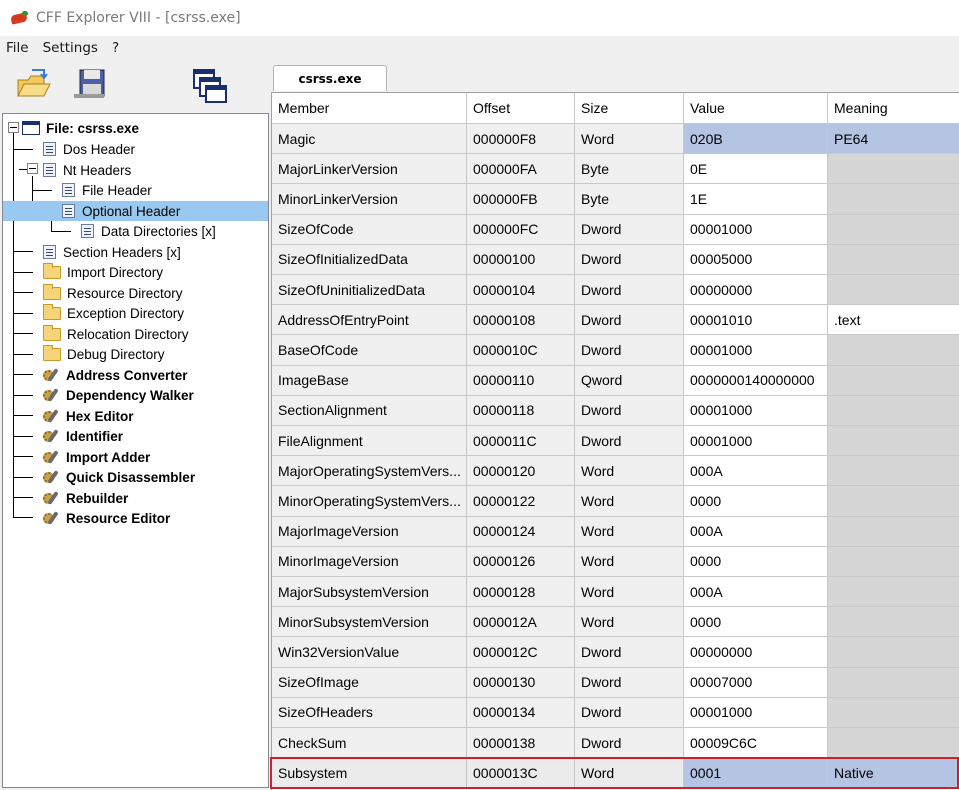 The image size is (959, 790). What do you see at coordinates (369, 139) in the screenshot?
I see `member-cell: Magic` at bounding box center [369, 139].